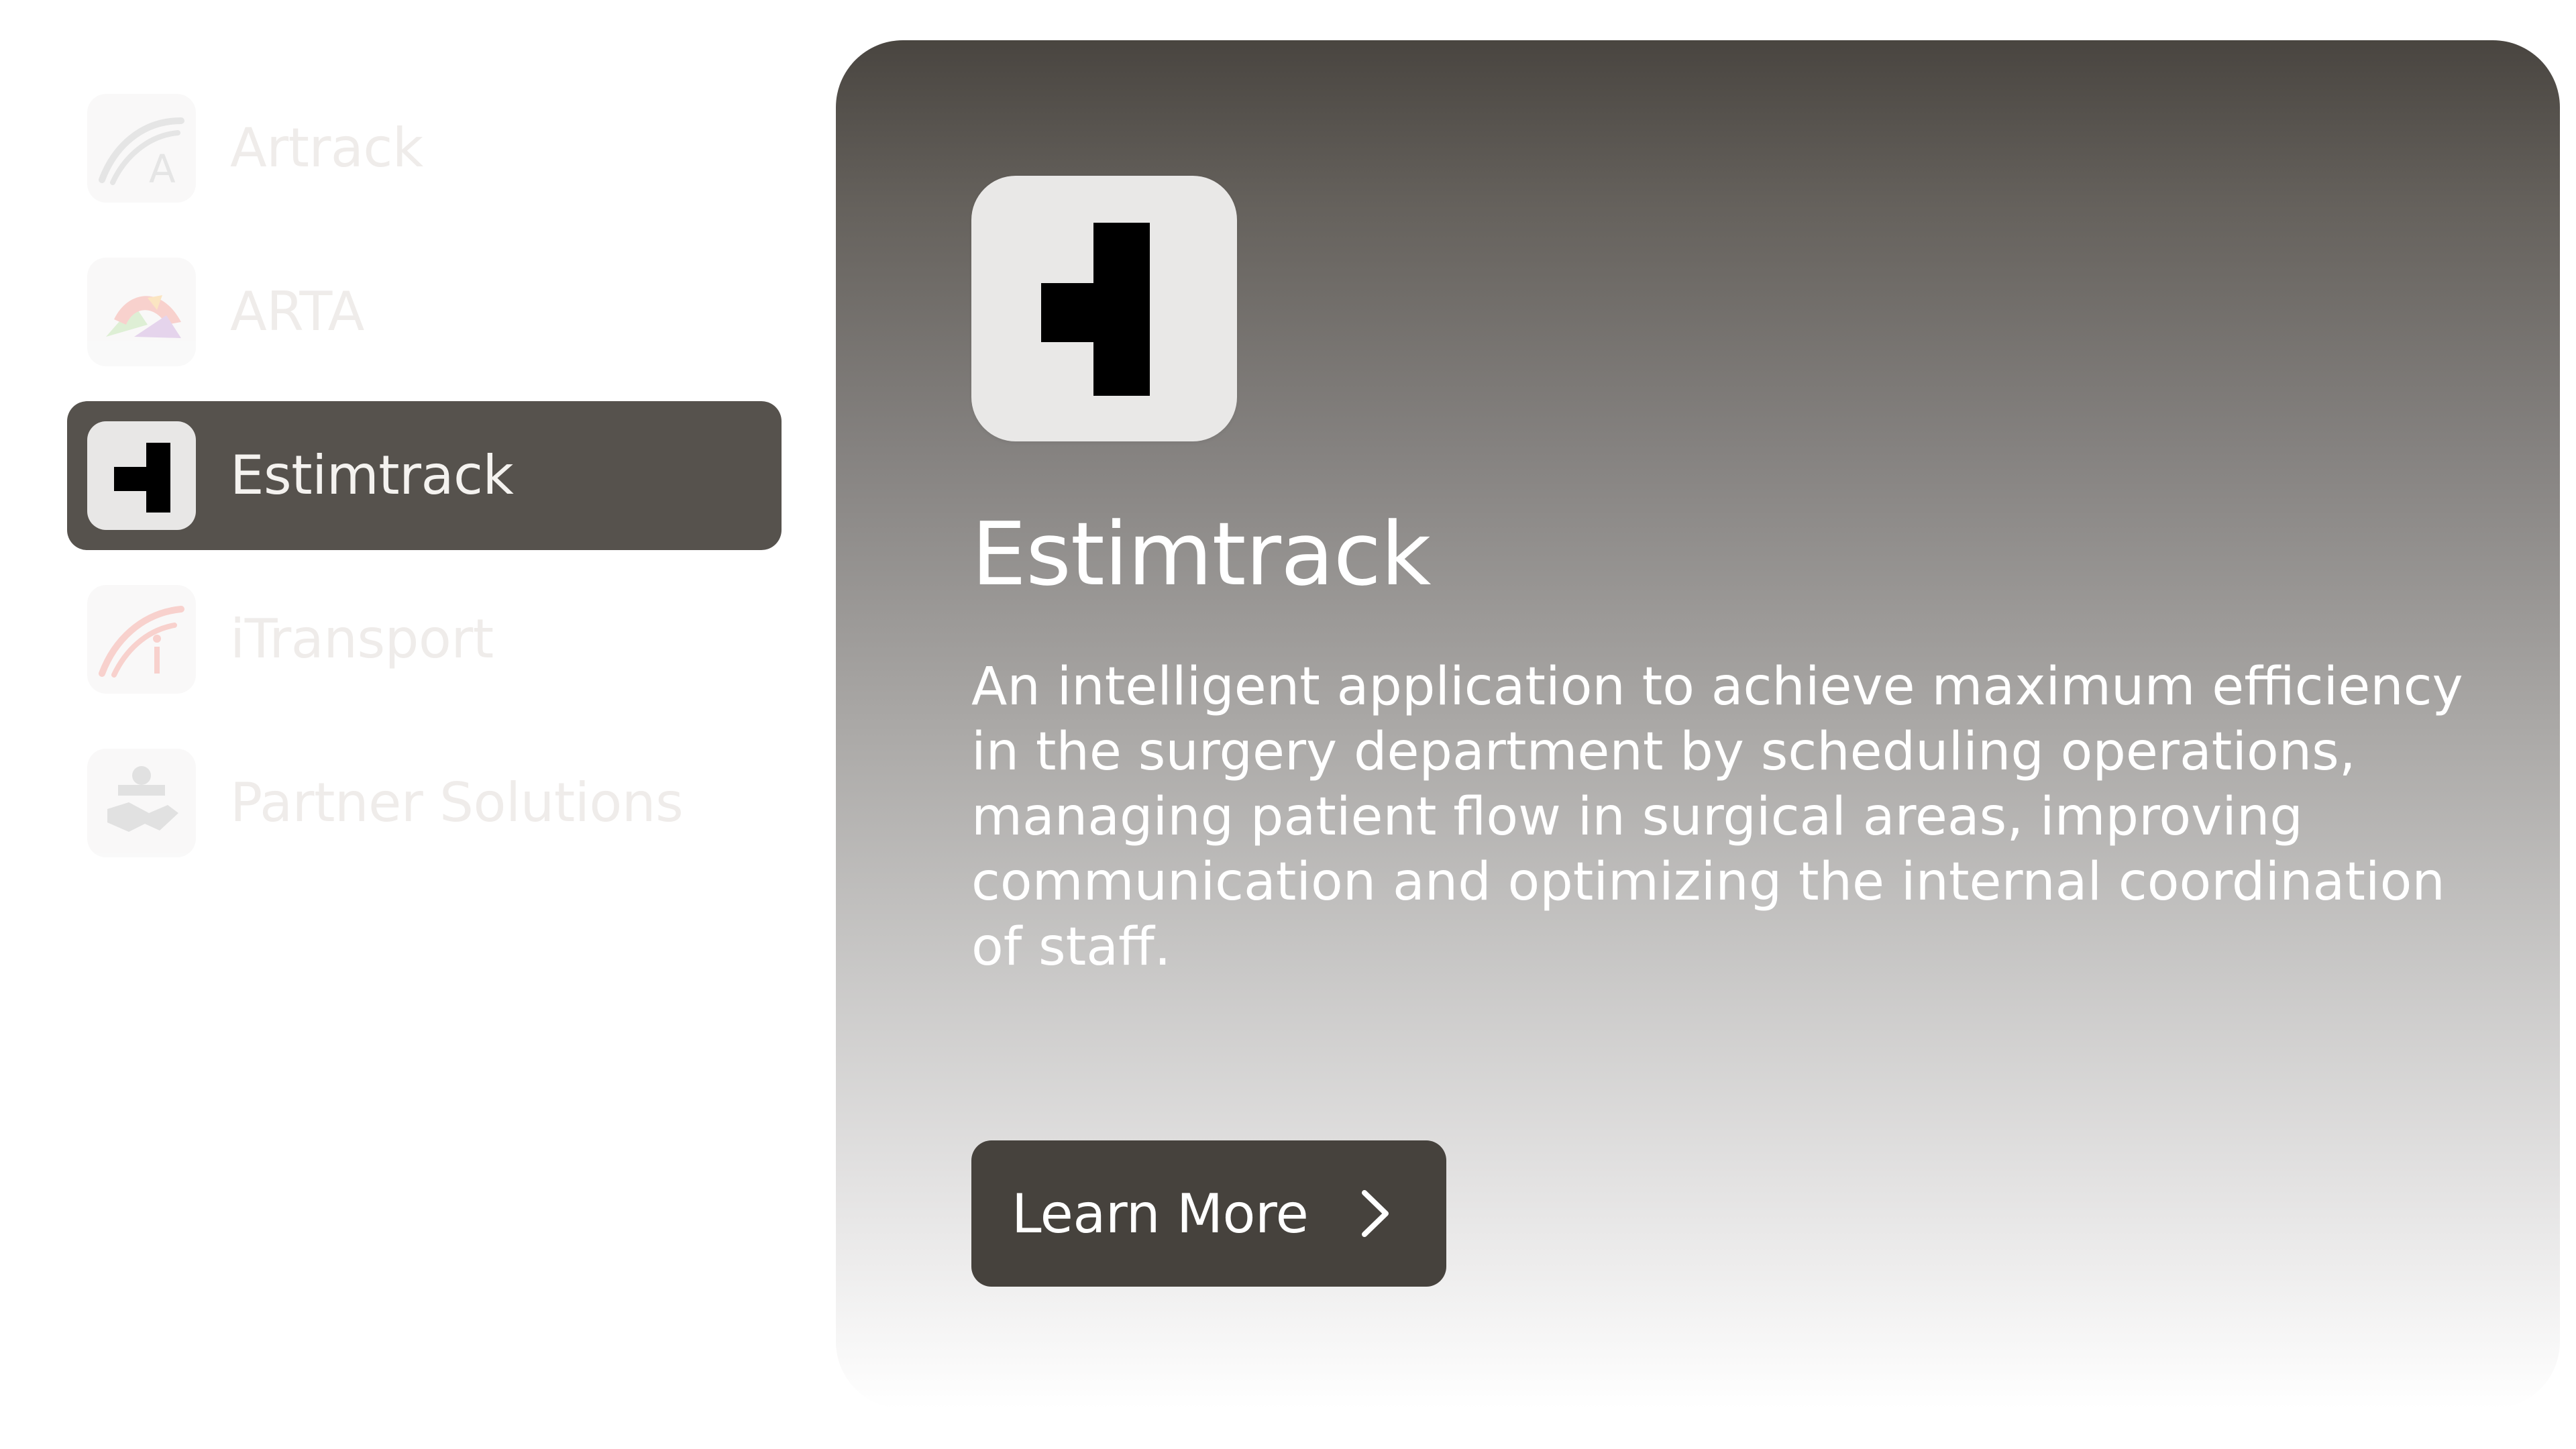  I want to click on arta-logo-icon, so click(141, 312).